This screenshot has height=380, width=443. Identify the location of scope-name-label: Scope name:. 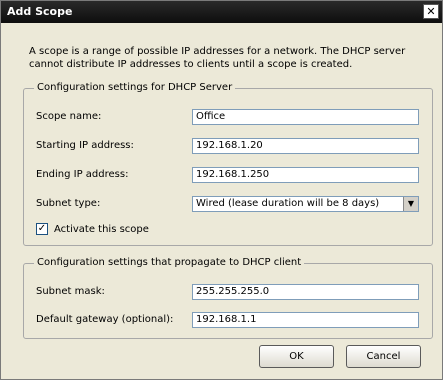
(69, 116).